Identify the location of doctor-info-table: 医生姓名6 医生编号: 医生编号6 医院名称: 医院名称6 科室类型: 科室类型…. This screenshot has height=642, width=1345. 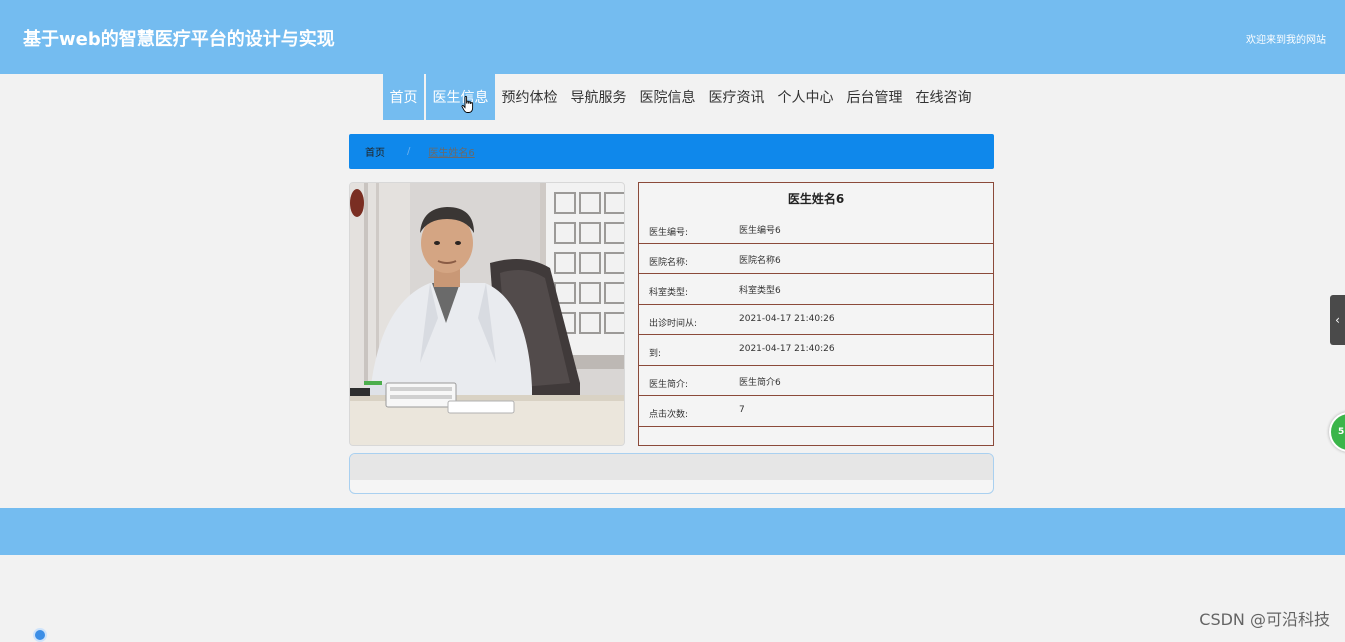
(816, 314).